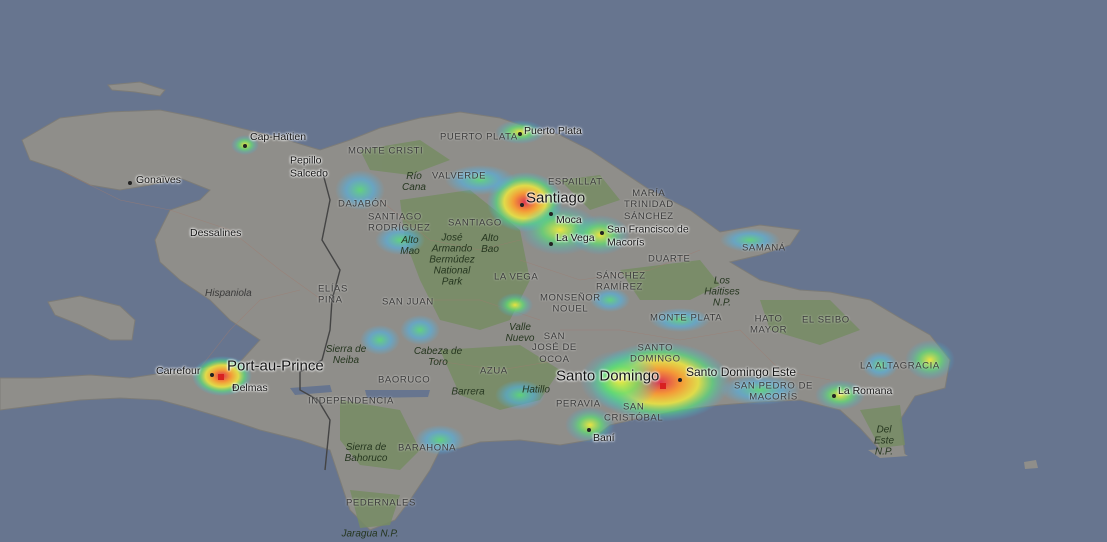  I want to click on city-label-pepillo-salcedo: Pepillo Salcedo, so click(309, 166).